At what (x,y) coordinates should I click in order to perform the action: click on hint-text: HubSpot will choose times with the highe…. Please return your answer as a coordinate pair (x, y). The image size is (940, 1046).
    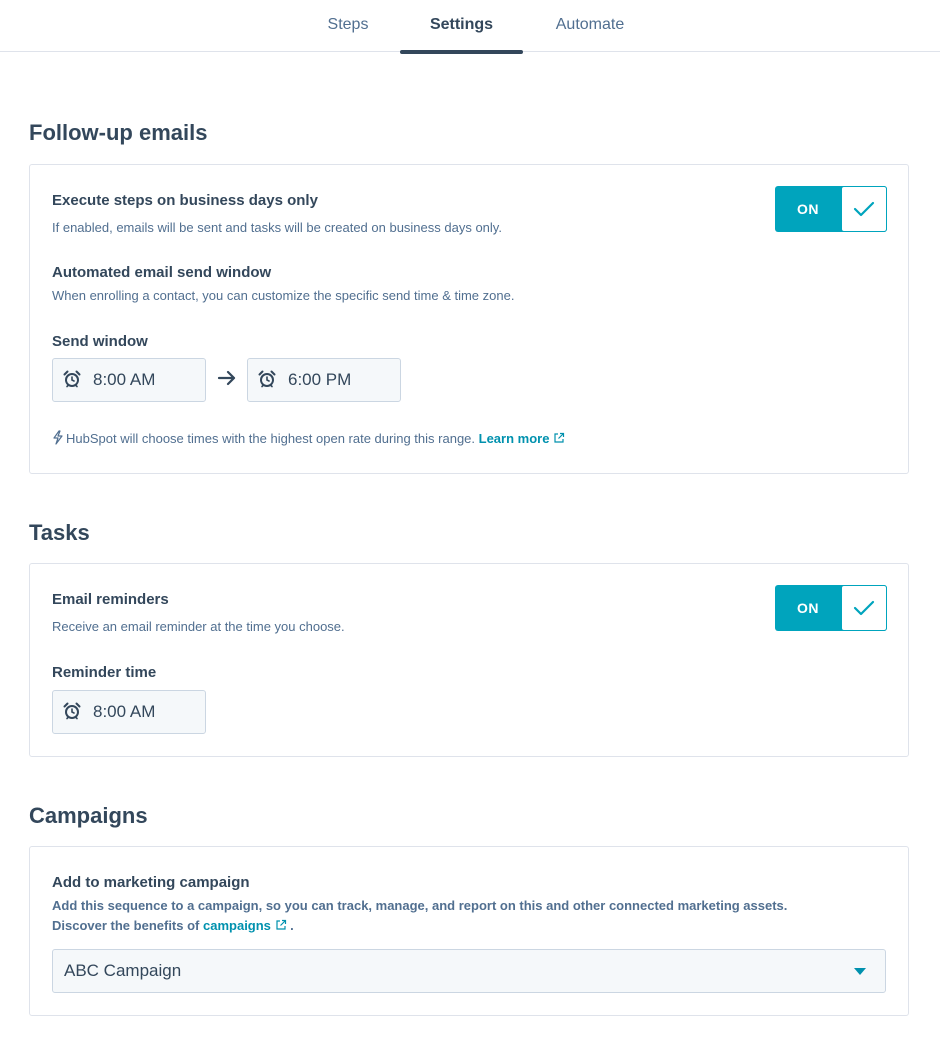
    Looking at the image, I should click on (271, 438).